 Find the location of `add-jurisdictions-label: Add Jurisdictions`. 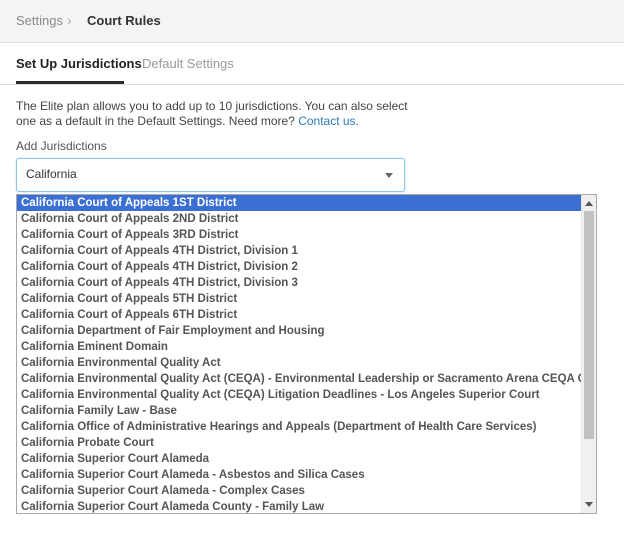

add-jurisdictions-label: Add Jurisdictions is located at coordinates (61, 146).